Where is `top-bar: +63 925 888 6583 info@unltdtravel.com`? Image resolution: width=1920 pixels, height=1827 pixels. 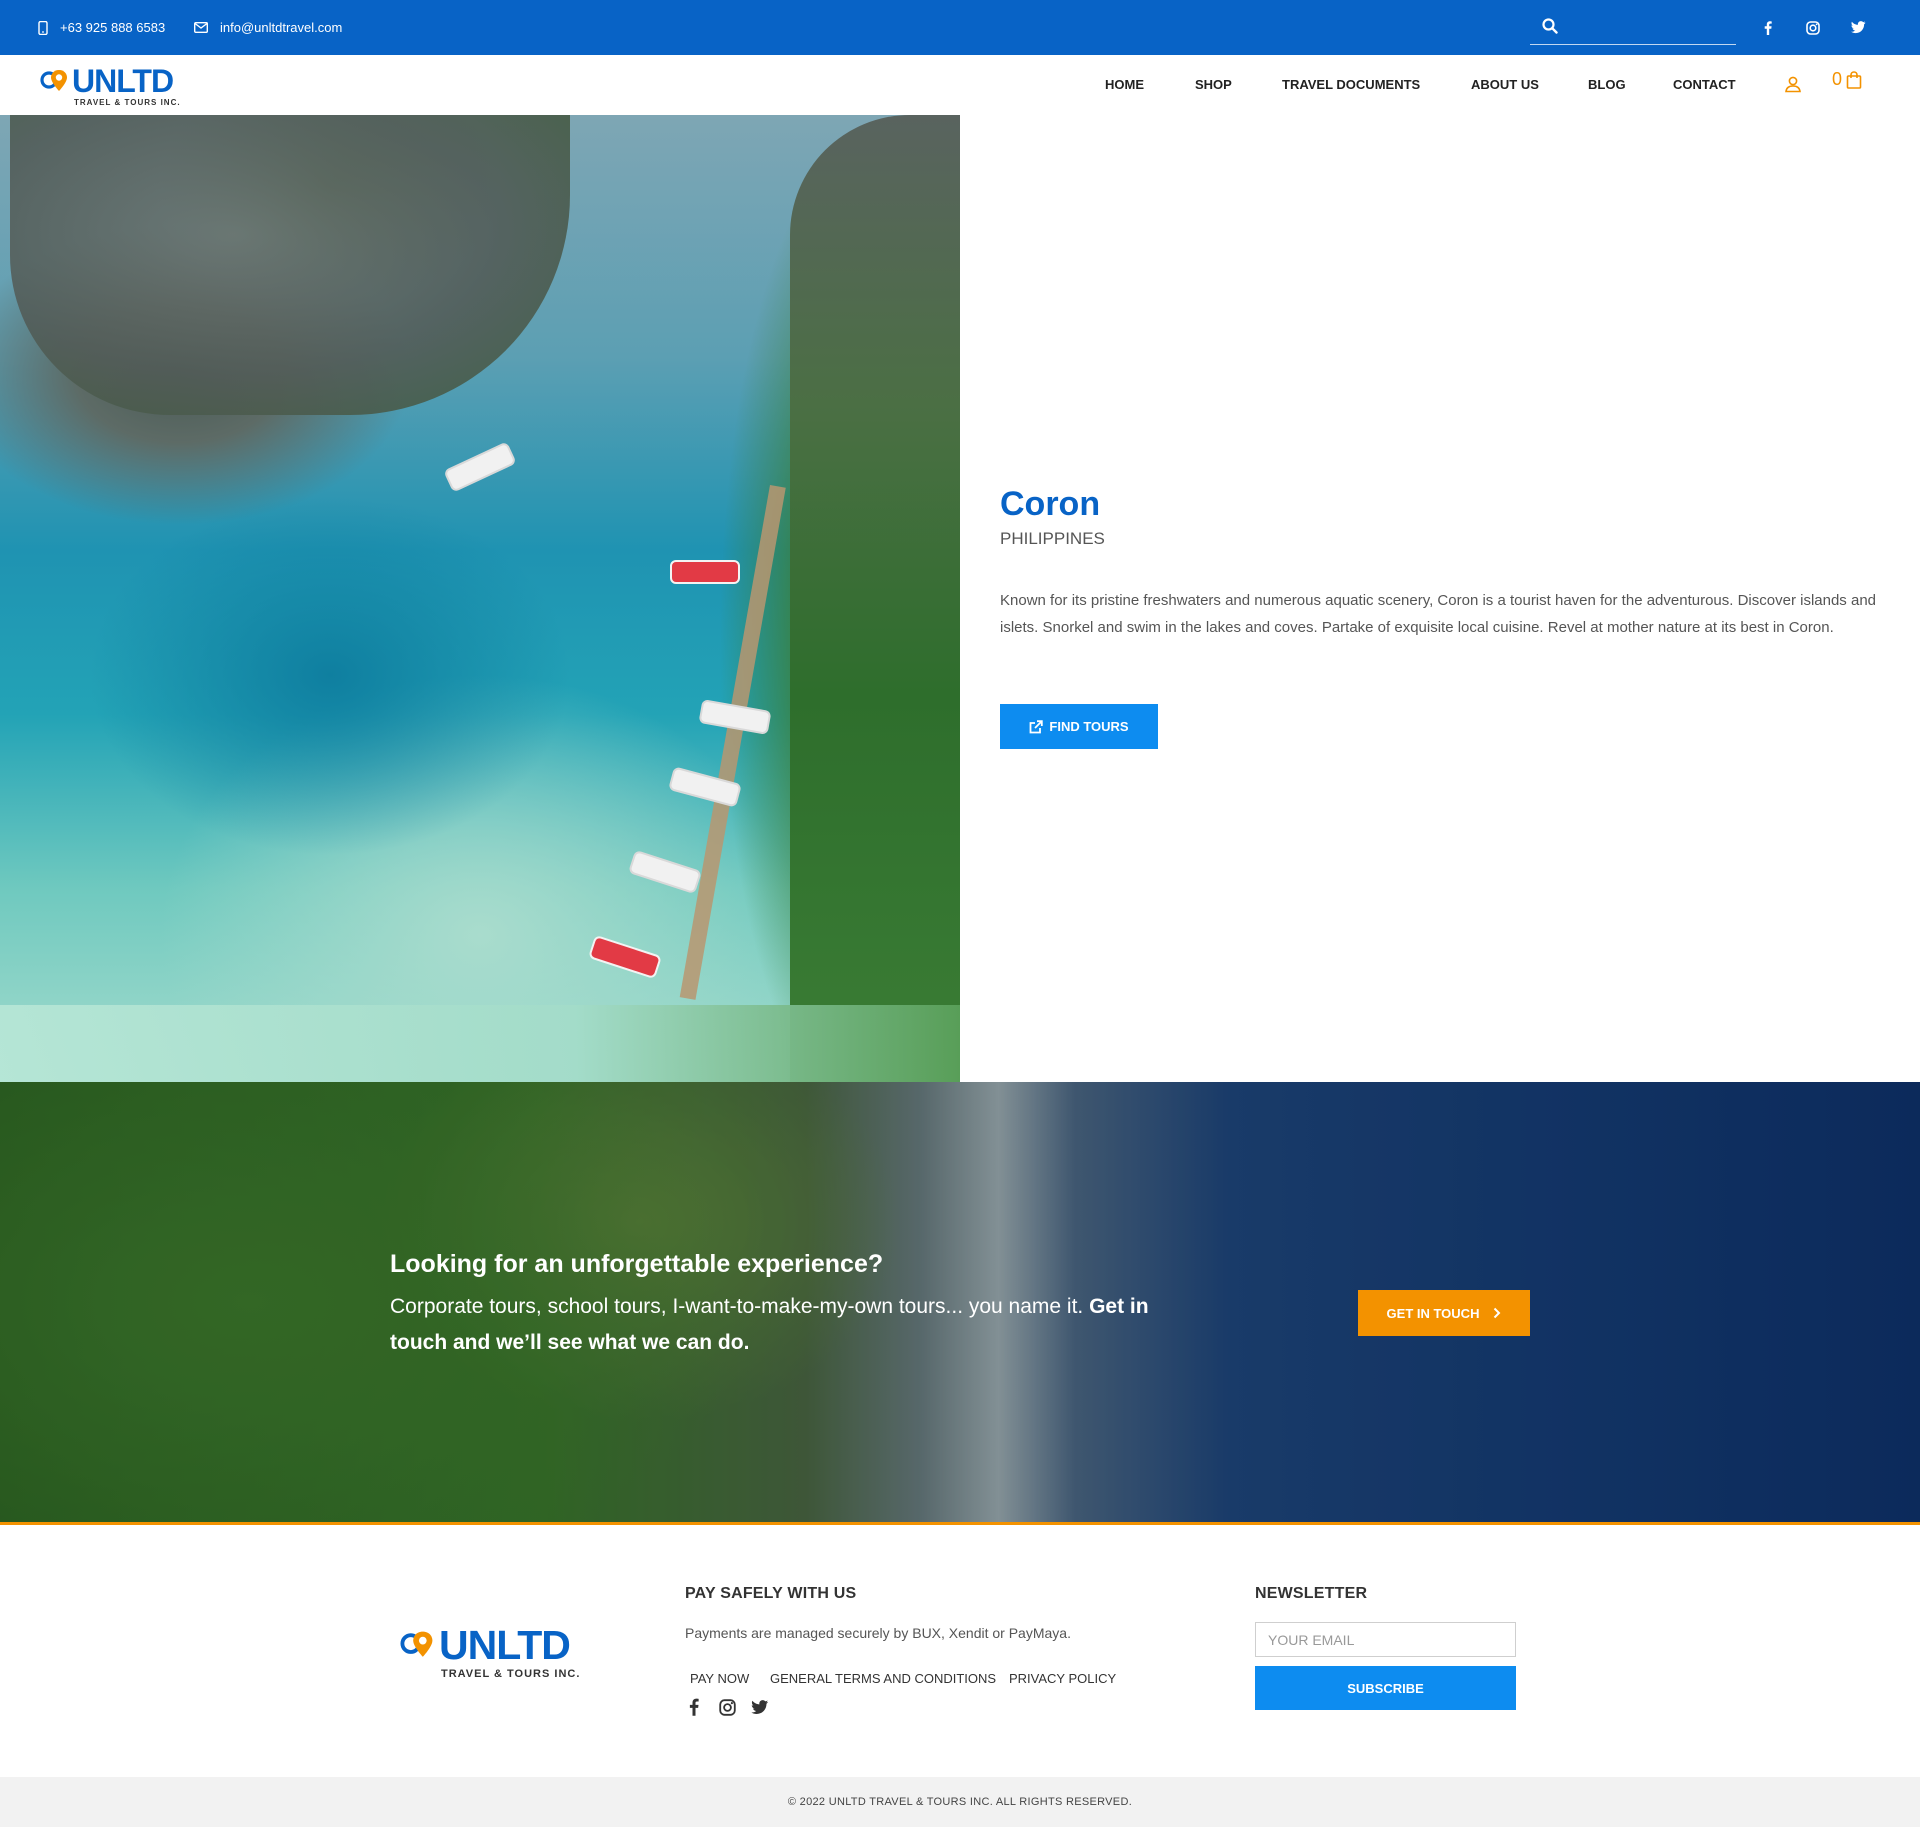
top-bar: +63 925 888 6583 info@unltdtravel.com is located at coordinates (960, 27).